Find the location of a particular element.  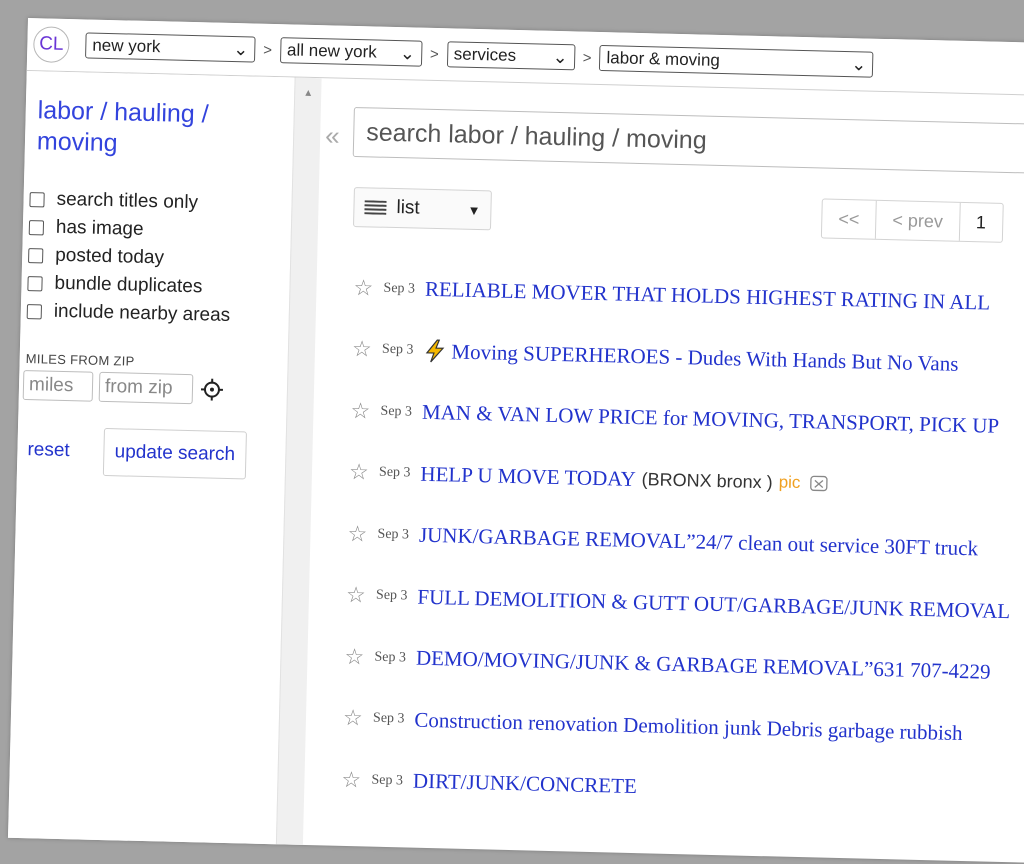

miles-input: miles is located at coordinates (58, 386).